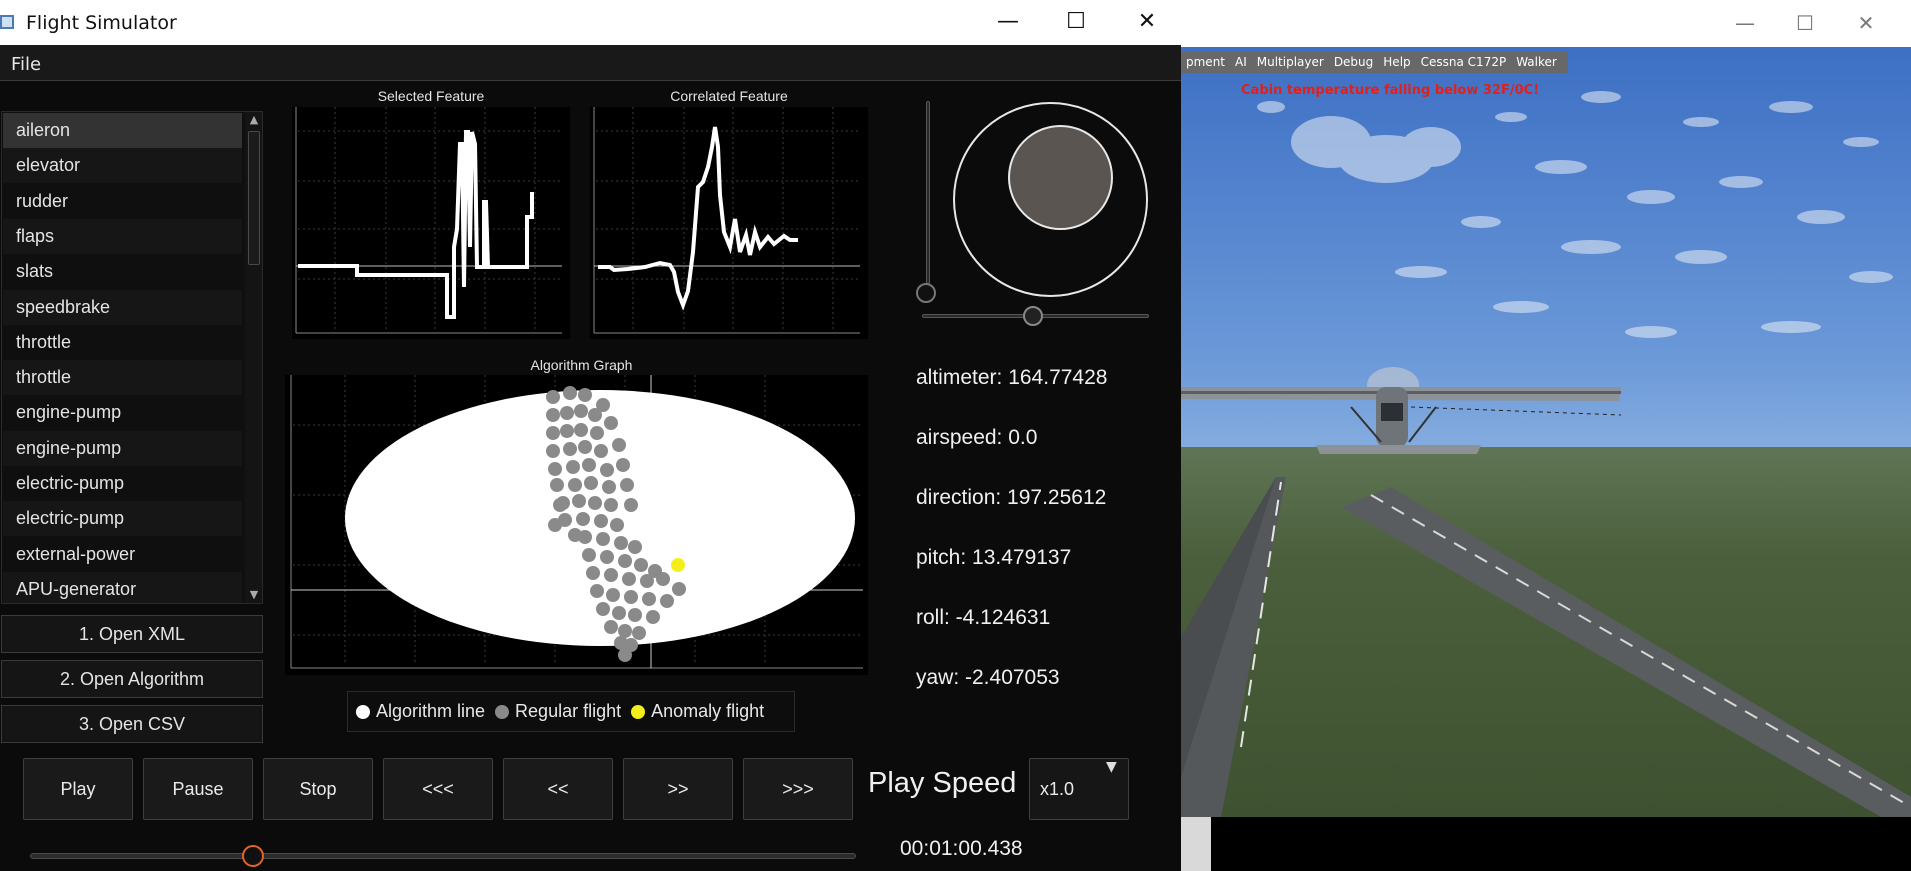 The width and height of the screenshot is (1911, 871). Describe the element at coordinates (1390, 90) in the screenshot. I see `cabin-temperature-alert: Cabin temperature falling below 32F/0C!` at that location.